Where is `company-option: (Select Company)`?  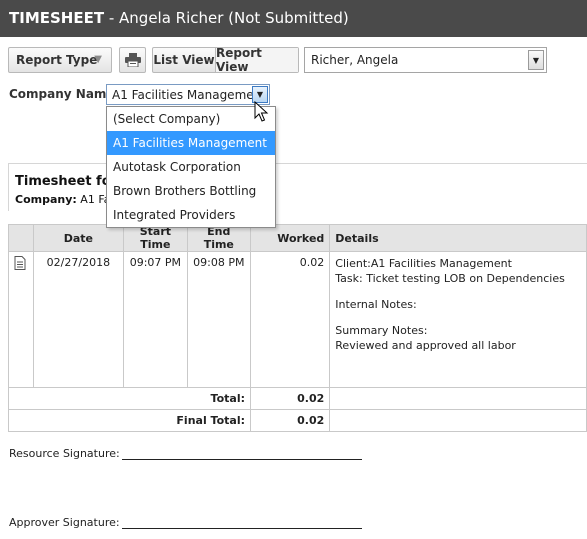
company-option: (Select Company) is located at coordinates (191, 119).